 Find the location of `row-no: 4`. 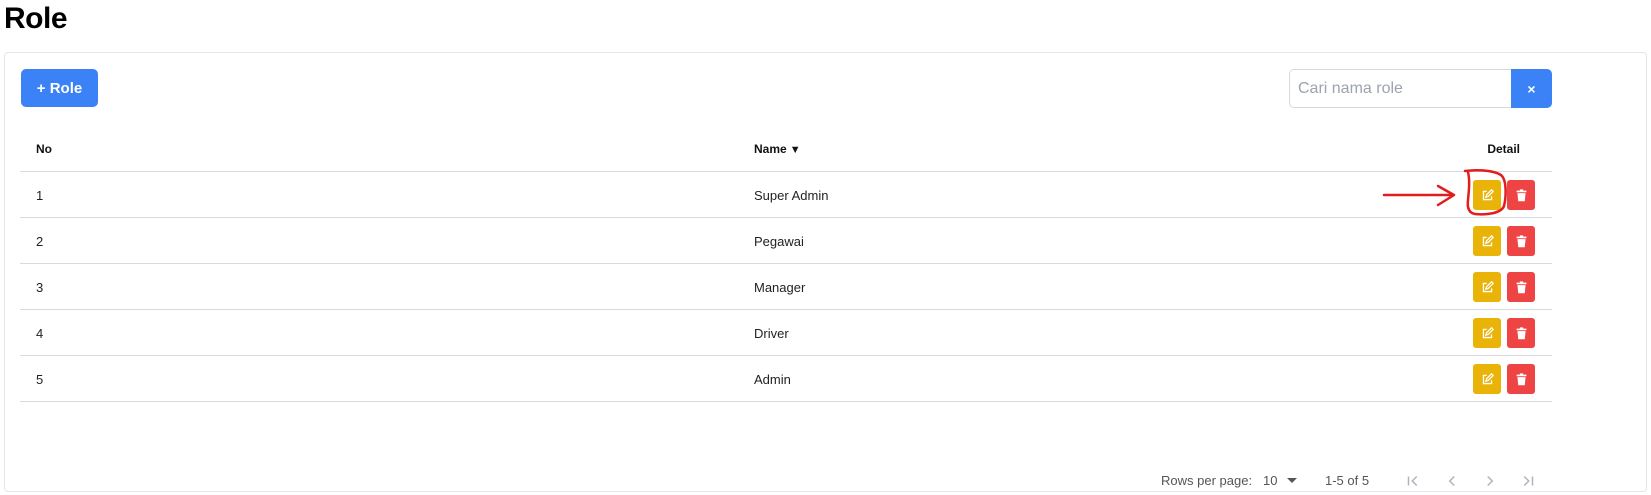

row-no: 4 is located at coordinates (40, 333).